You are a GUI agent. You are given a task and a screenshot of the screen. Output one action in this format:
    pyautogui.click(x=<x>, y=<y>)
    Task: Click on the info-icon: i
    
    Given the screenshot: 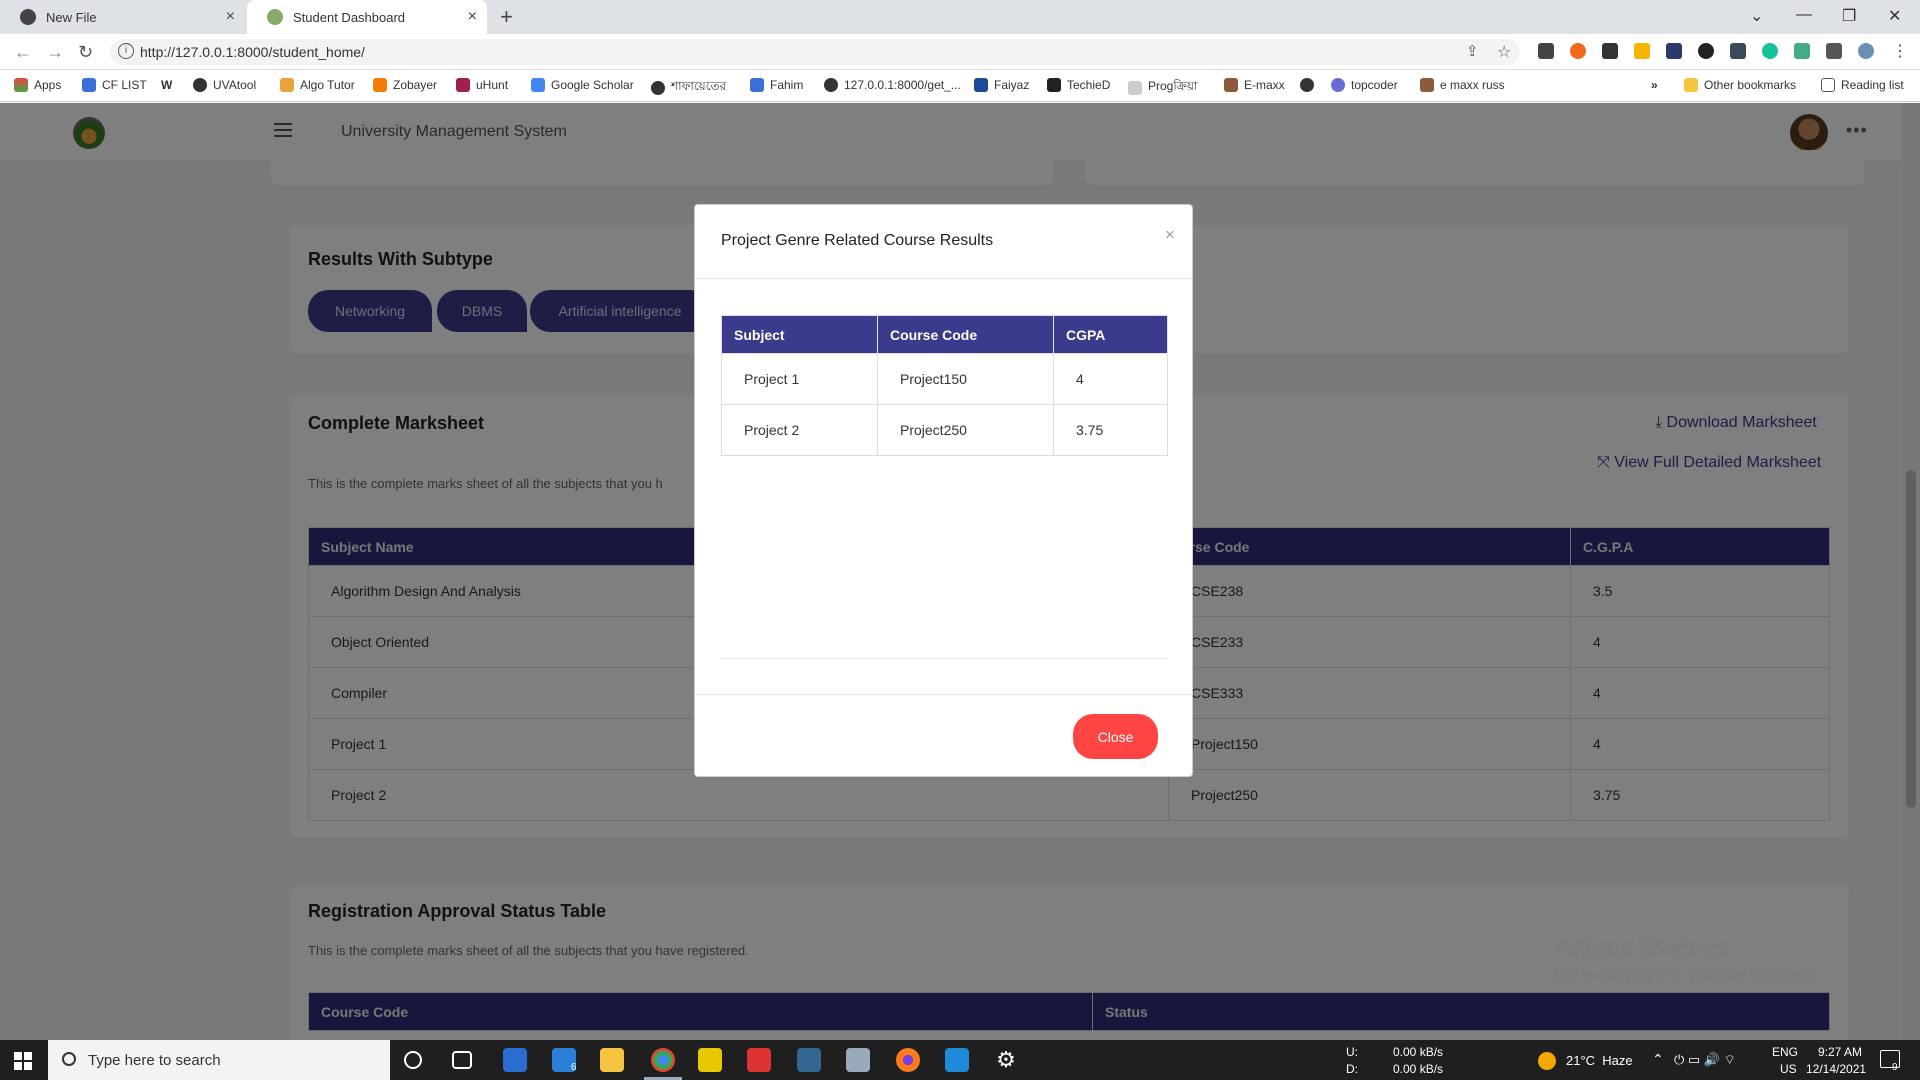 What is the action you would take?
    pyautogui.click(x=126, y=51)
    